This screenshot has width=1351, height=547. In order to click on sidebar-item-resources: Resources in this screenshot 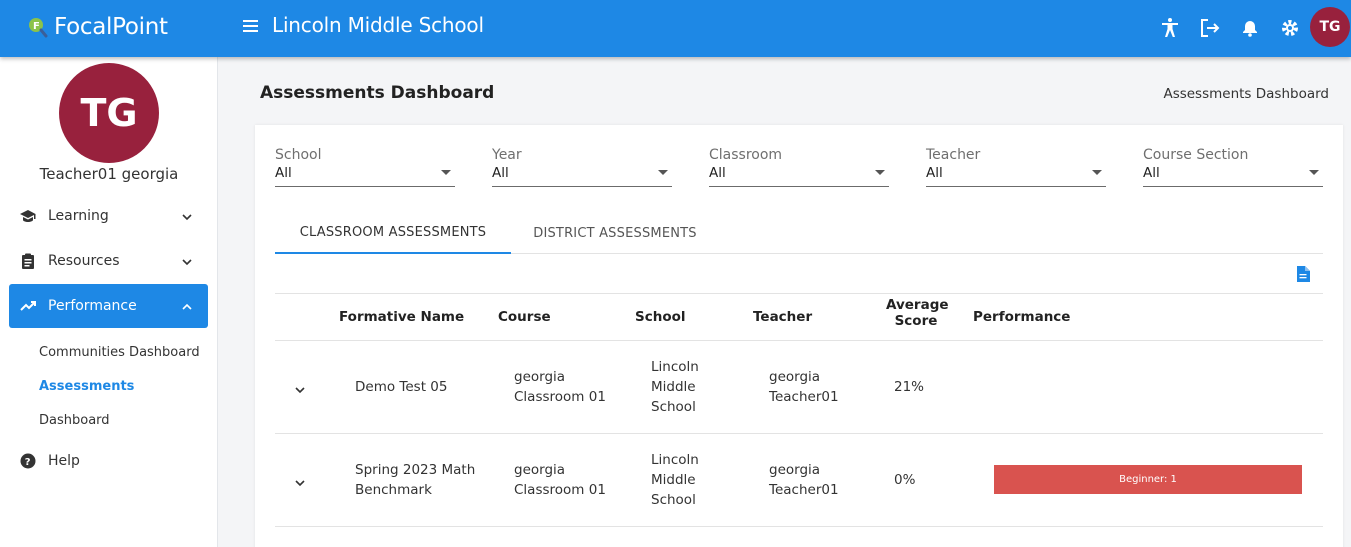, I will do `click(108, 261)`.